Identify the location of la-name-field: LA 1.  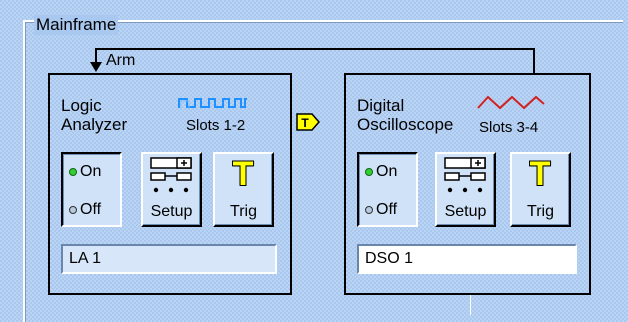
(169, 259).